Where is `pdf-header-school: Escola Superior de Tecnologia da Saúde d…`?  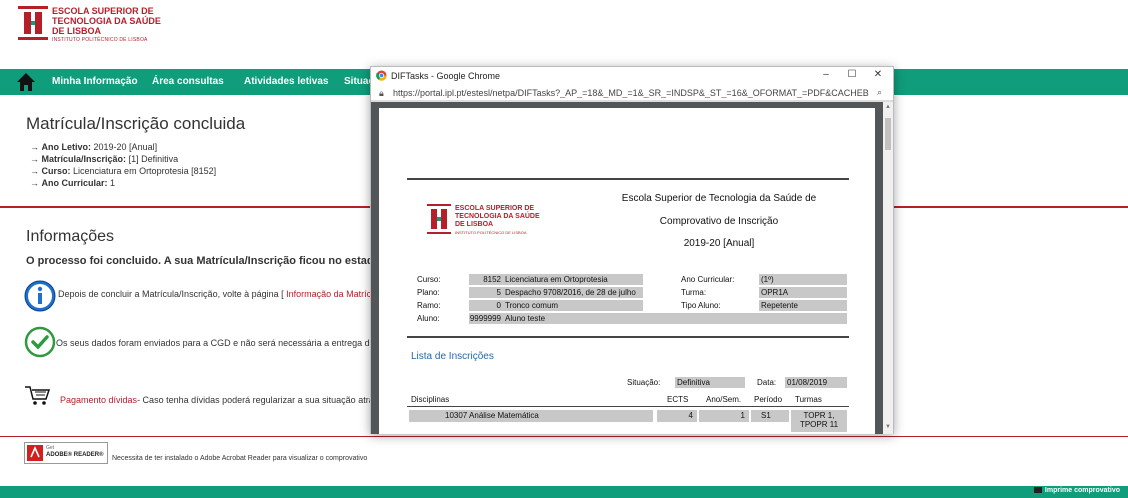 pdf-header-school: Escola Superior de Tecnologia da Saúde d… is located at coordinates (719, 198).